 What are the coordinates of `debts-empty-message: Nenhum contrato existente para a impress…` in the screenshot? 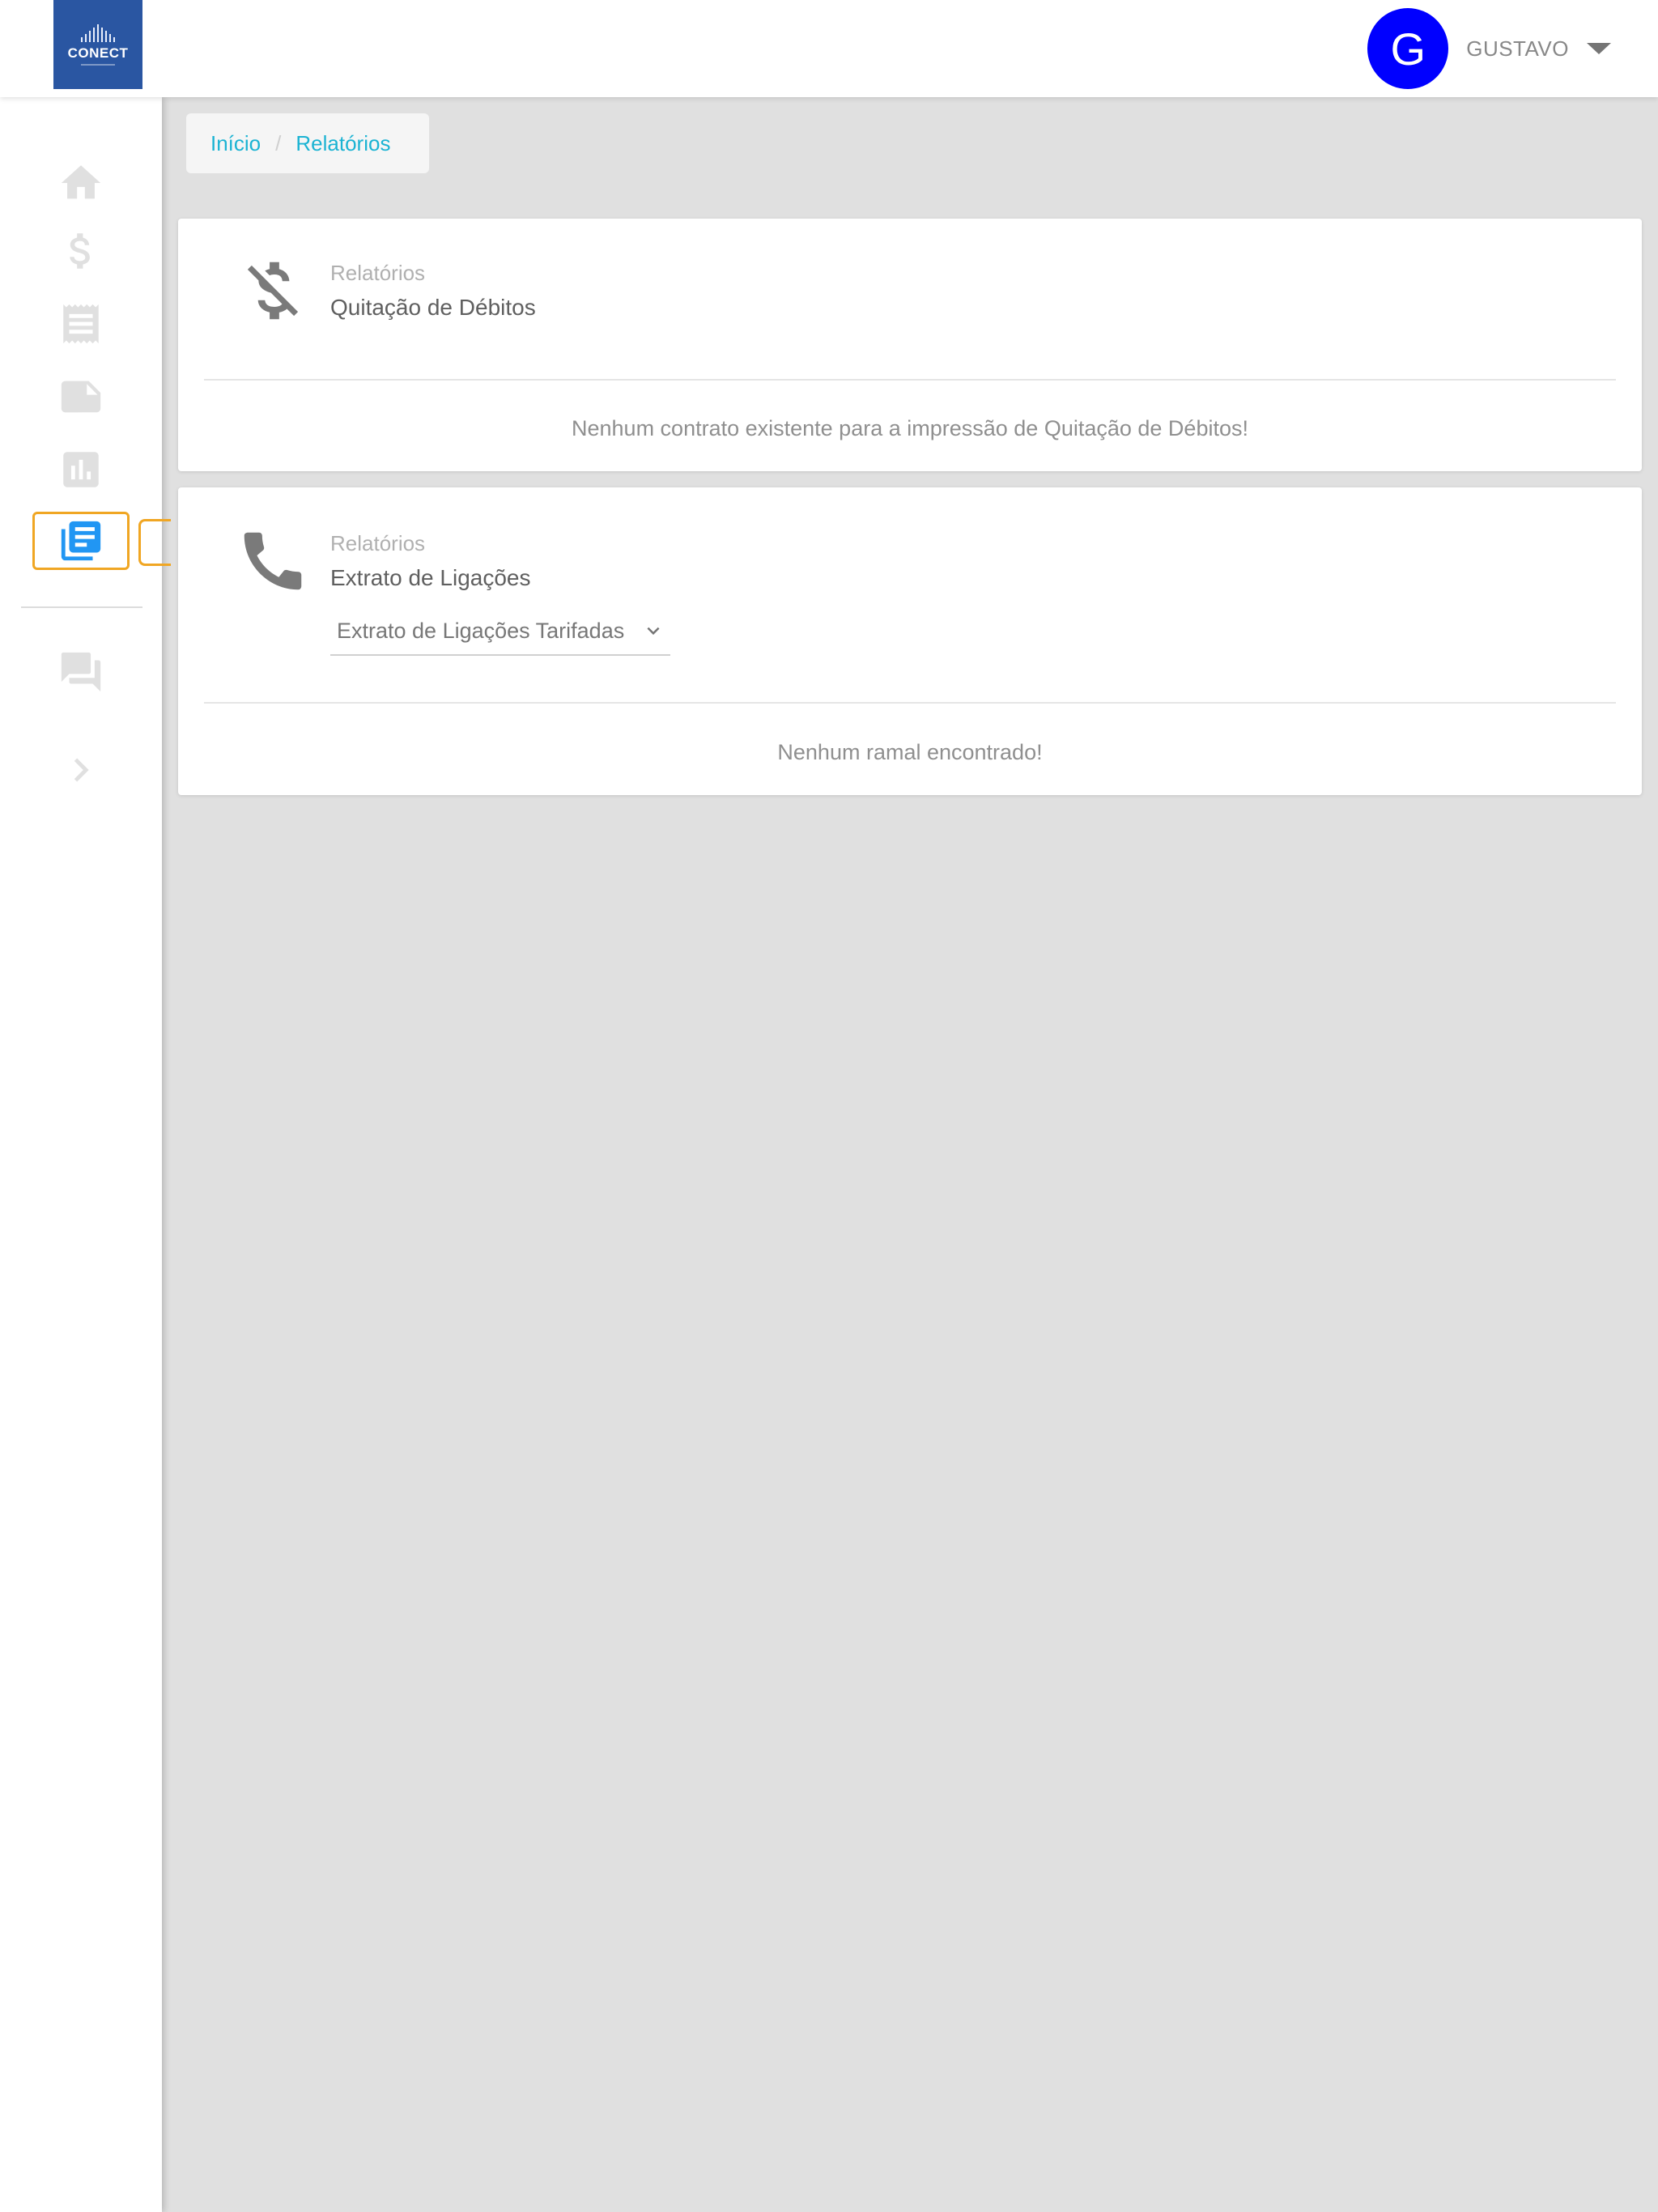 It's located at (910, 428).